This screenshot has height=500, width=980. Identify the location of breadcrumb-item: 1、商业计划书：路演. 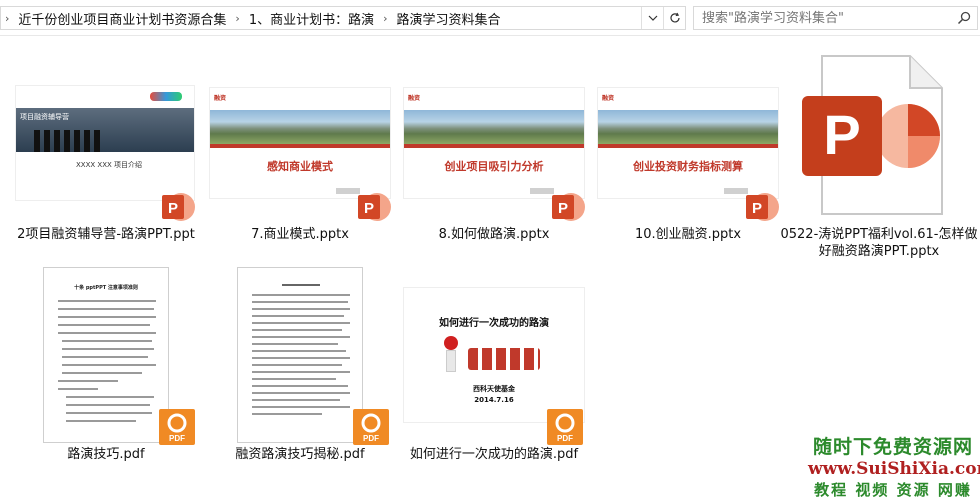
(311, 18).